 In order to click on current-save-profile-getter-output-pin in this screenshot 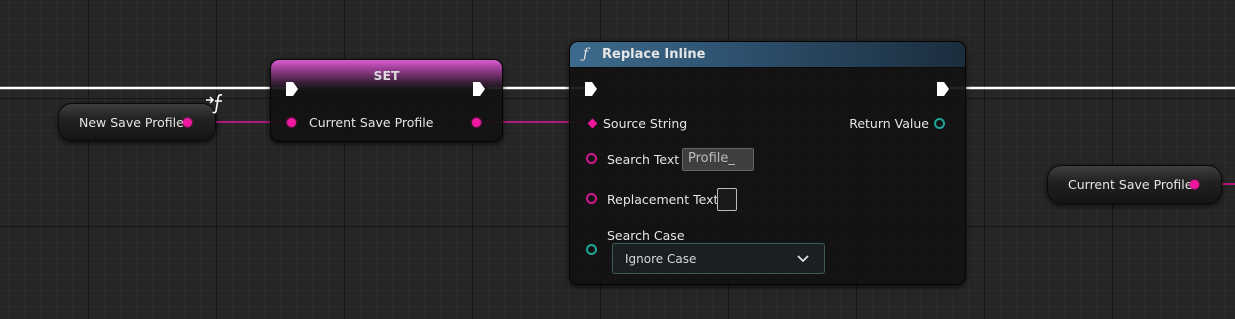, I will do `click(1194, 184)`.